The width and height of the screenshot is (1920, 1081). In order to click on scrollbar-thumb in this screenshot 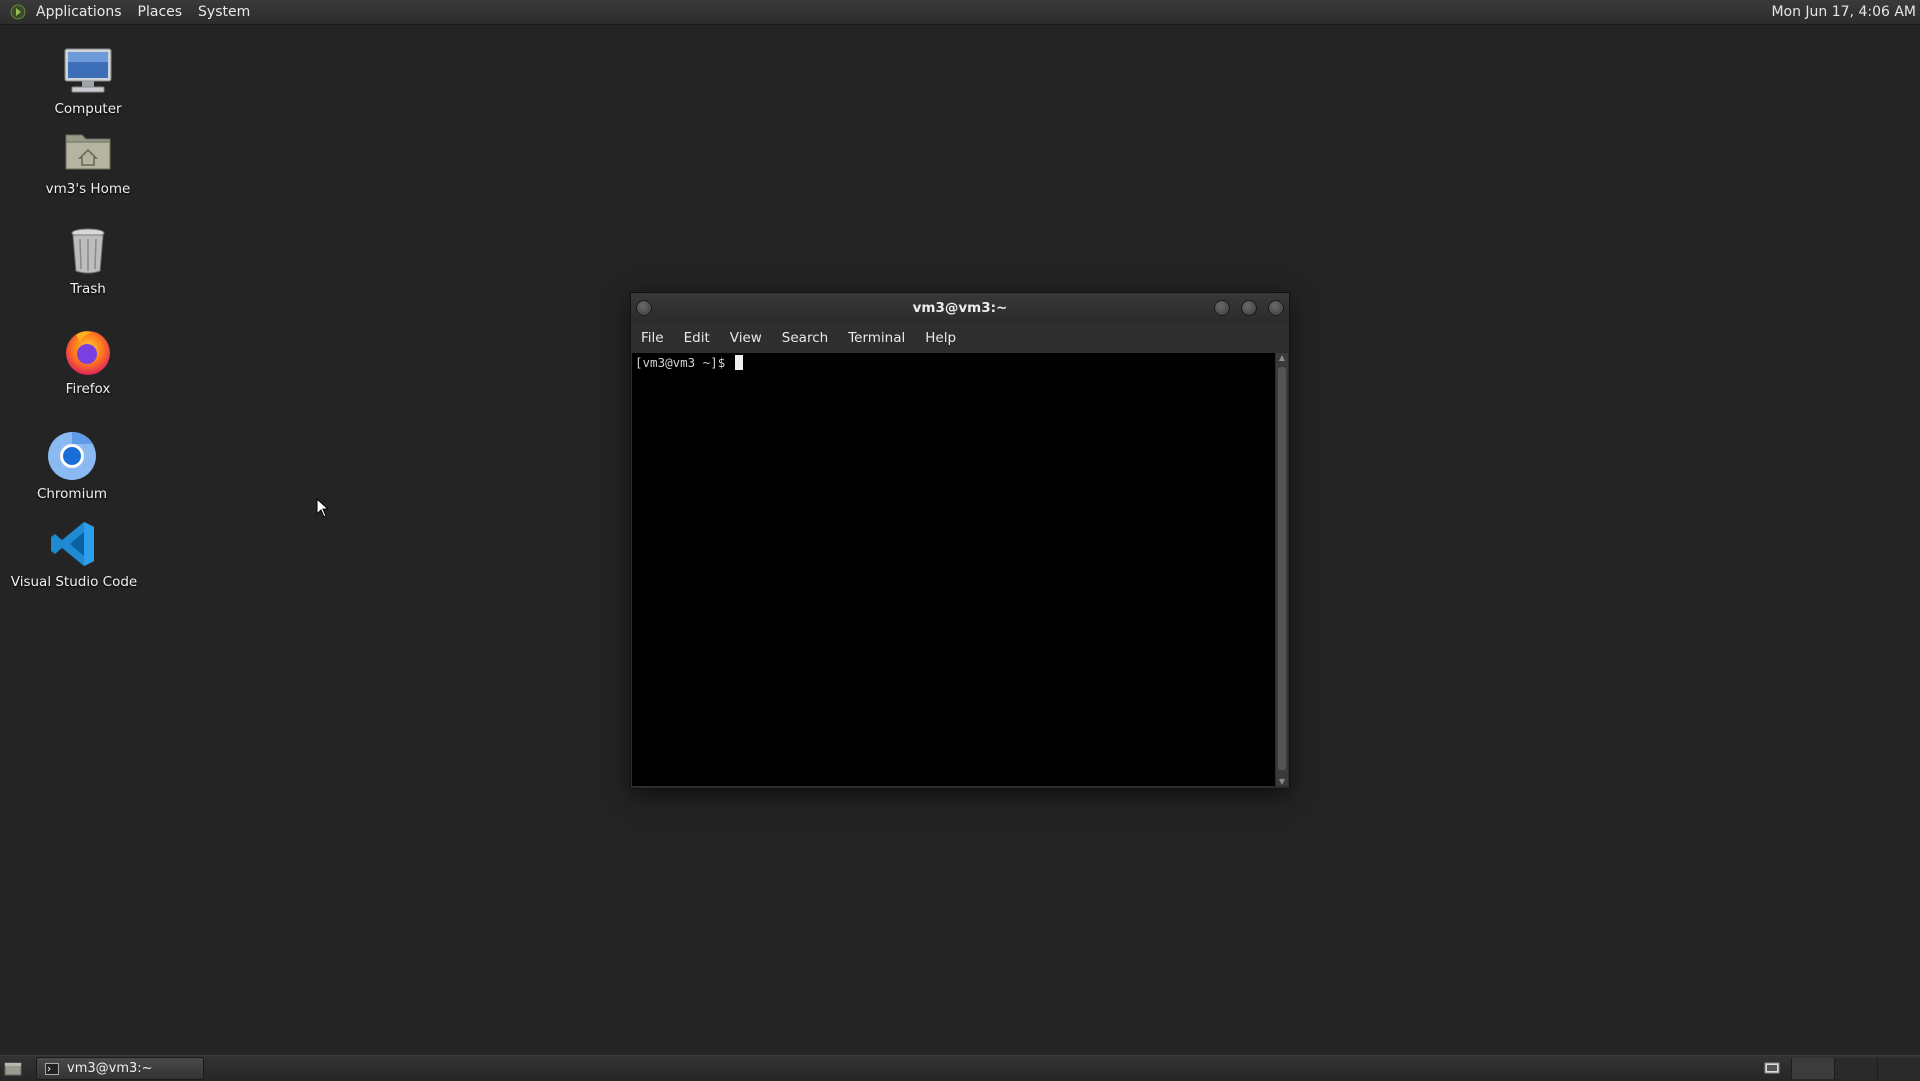, I will do `click(1282, 568)`.